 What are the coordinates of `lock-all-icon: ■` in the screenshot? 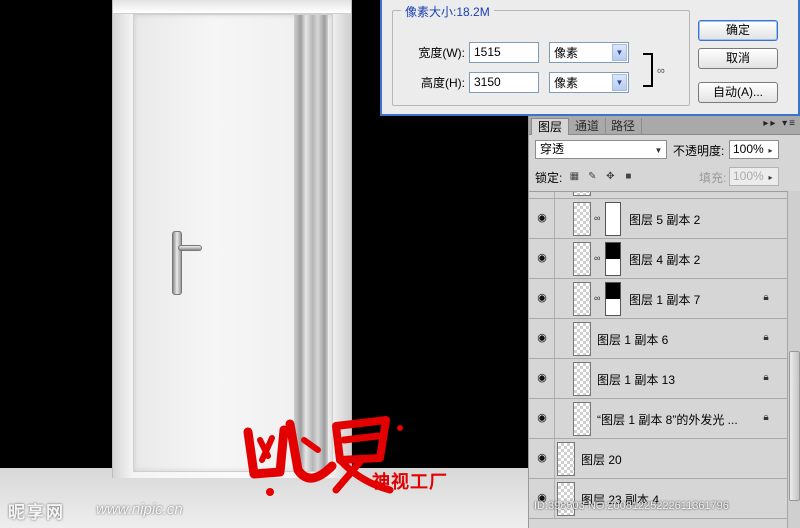 It's located at (628, 177).